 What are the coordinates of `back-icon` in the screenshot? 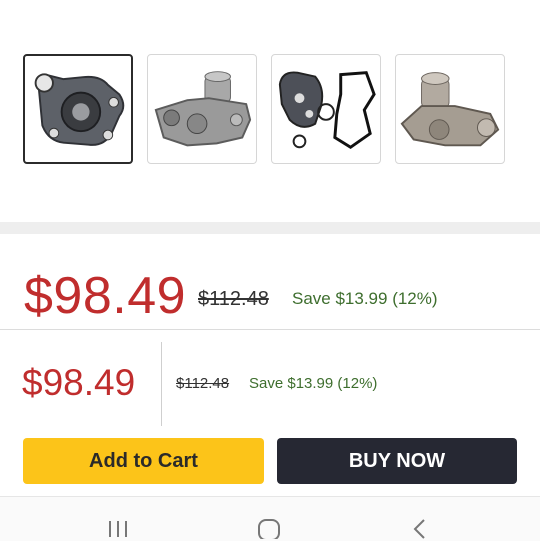 It's located at (420, 529).